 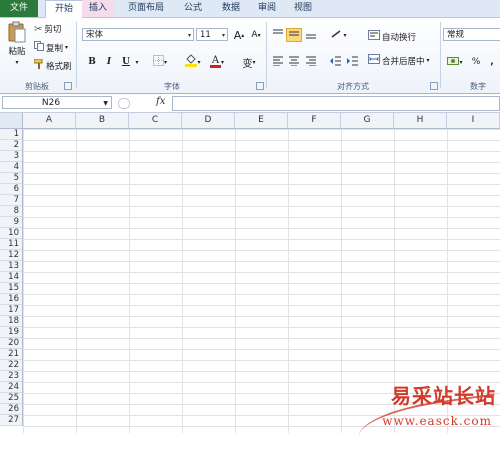 I want to click on align-middle-button, so click(x=294, y=35).